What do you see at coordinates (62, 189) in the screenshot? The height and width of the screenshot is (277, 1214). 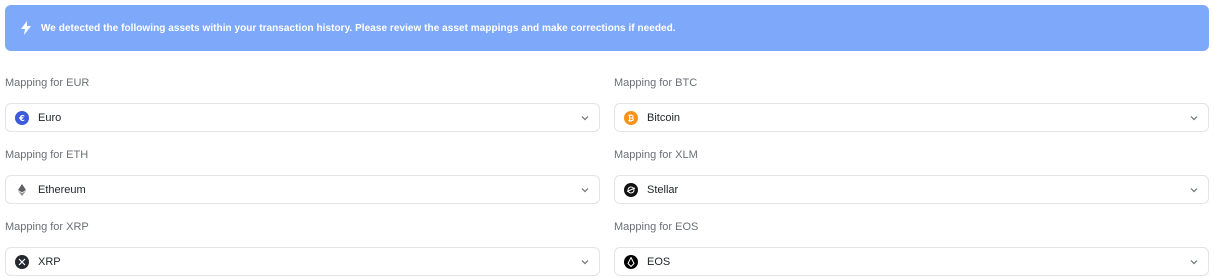 I see `mapping-value-eth: Ethereum` at bounding box center [62, 189].